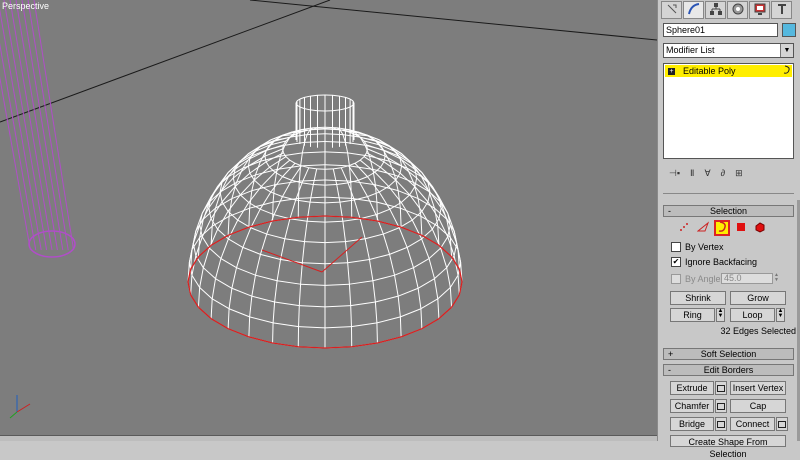 The width and height of the screenshot is (800, 460). What do you see at coordinates (777, 278) in the screenshot?
I see `spinner-arrows: ▲▼` at bounding box center [777, 278].